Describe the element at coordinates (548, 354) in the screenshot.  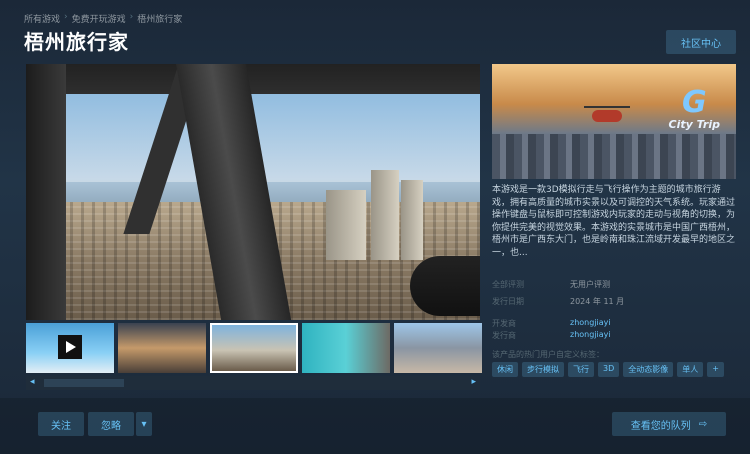
I see `tags-label: 该产品的热门用户自定义标签：` at that location.